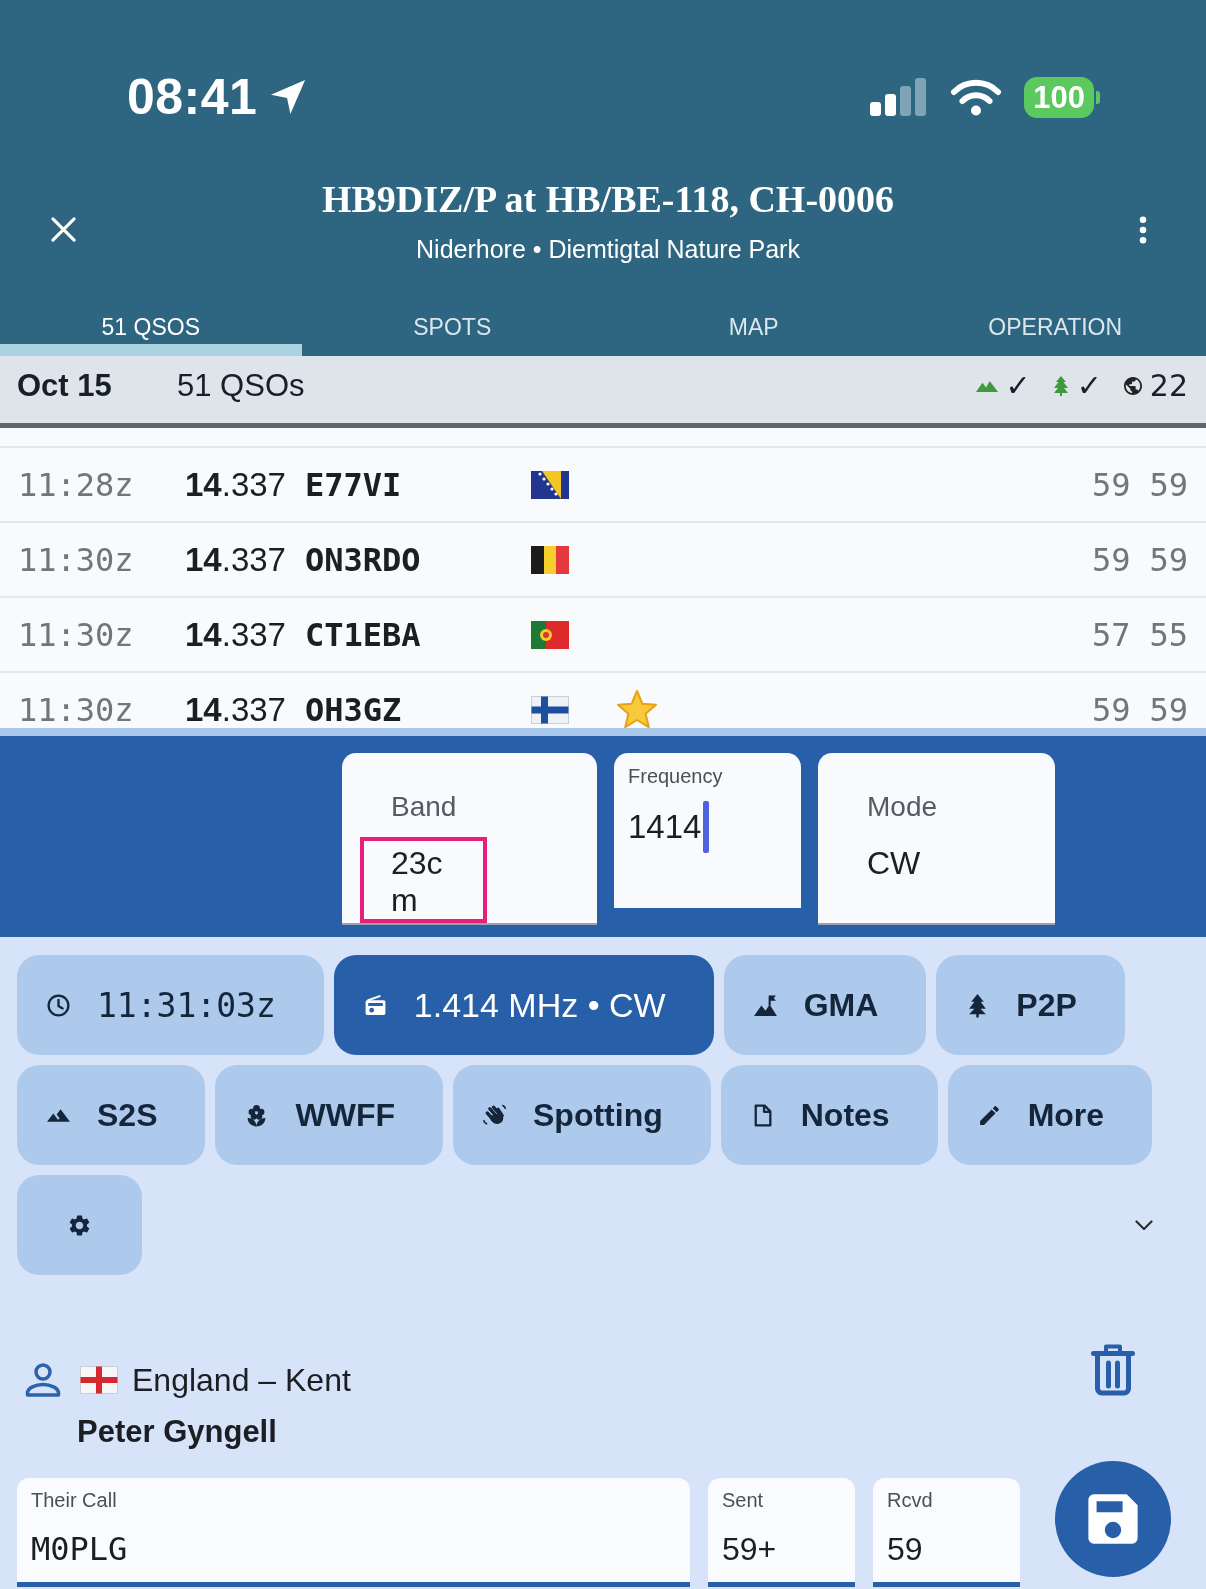 The width and height of the screenshot is (1206, 1589). What do you see at coordinates (1050, 1115) in the screenshot?
I see `more-button: More` at bounding box center [1050, 1115].